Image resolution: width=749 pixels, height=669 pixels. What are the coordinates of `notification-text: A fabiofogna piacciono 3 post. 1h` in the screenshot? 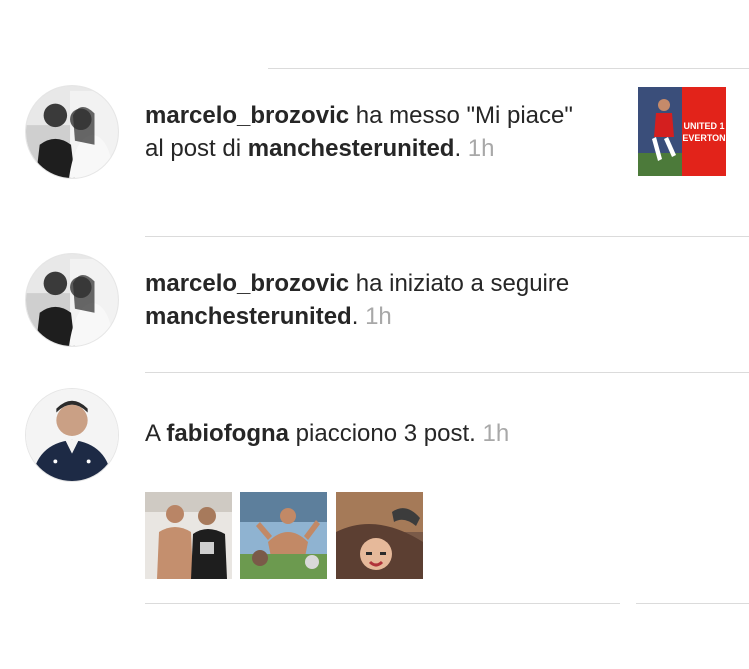 It's located at (425, 433).